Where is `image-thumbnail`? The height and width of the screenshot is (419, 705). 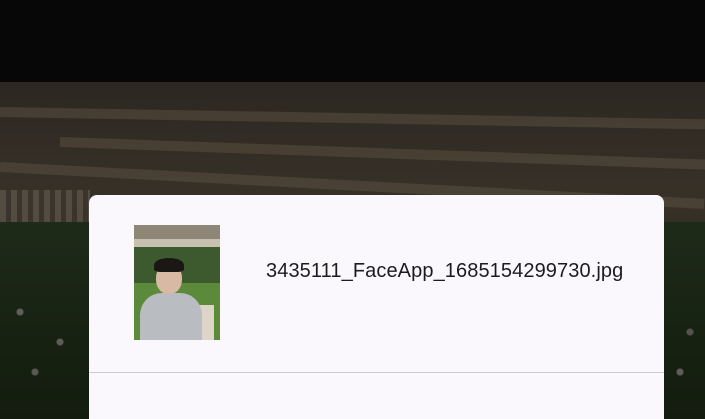
image-thumbnail is located at coordinates (177, 282).